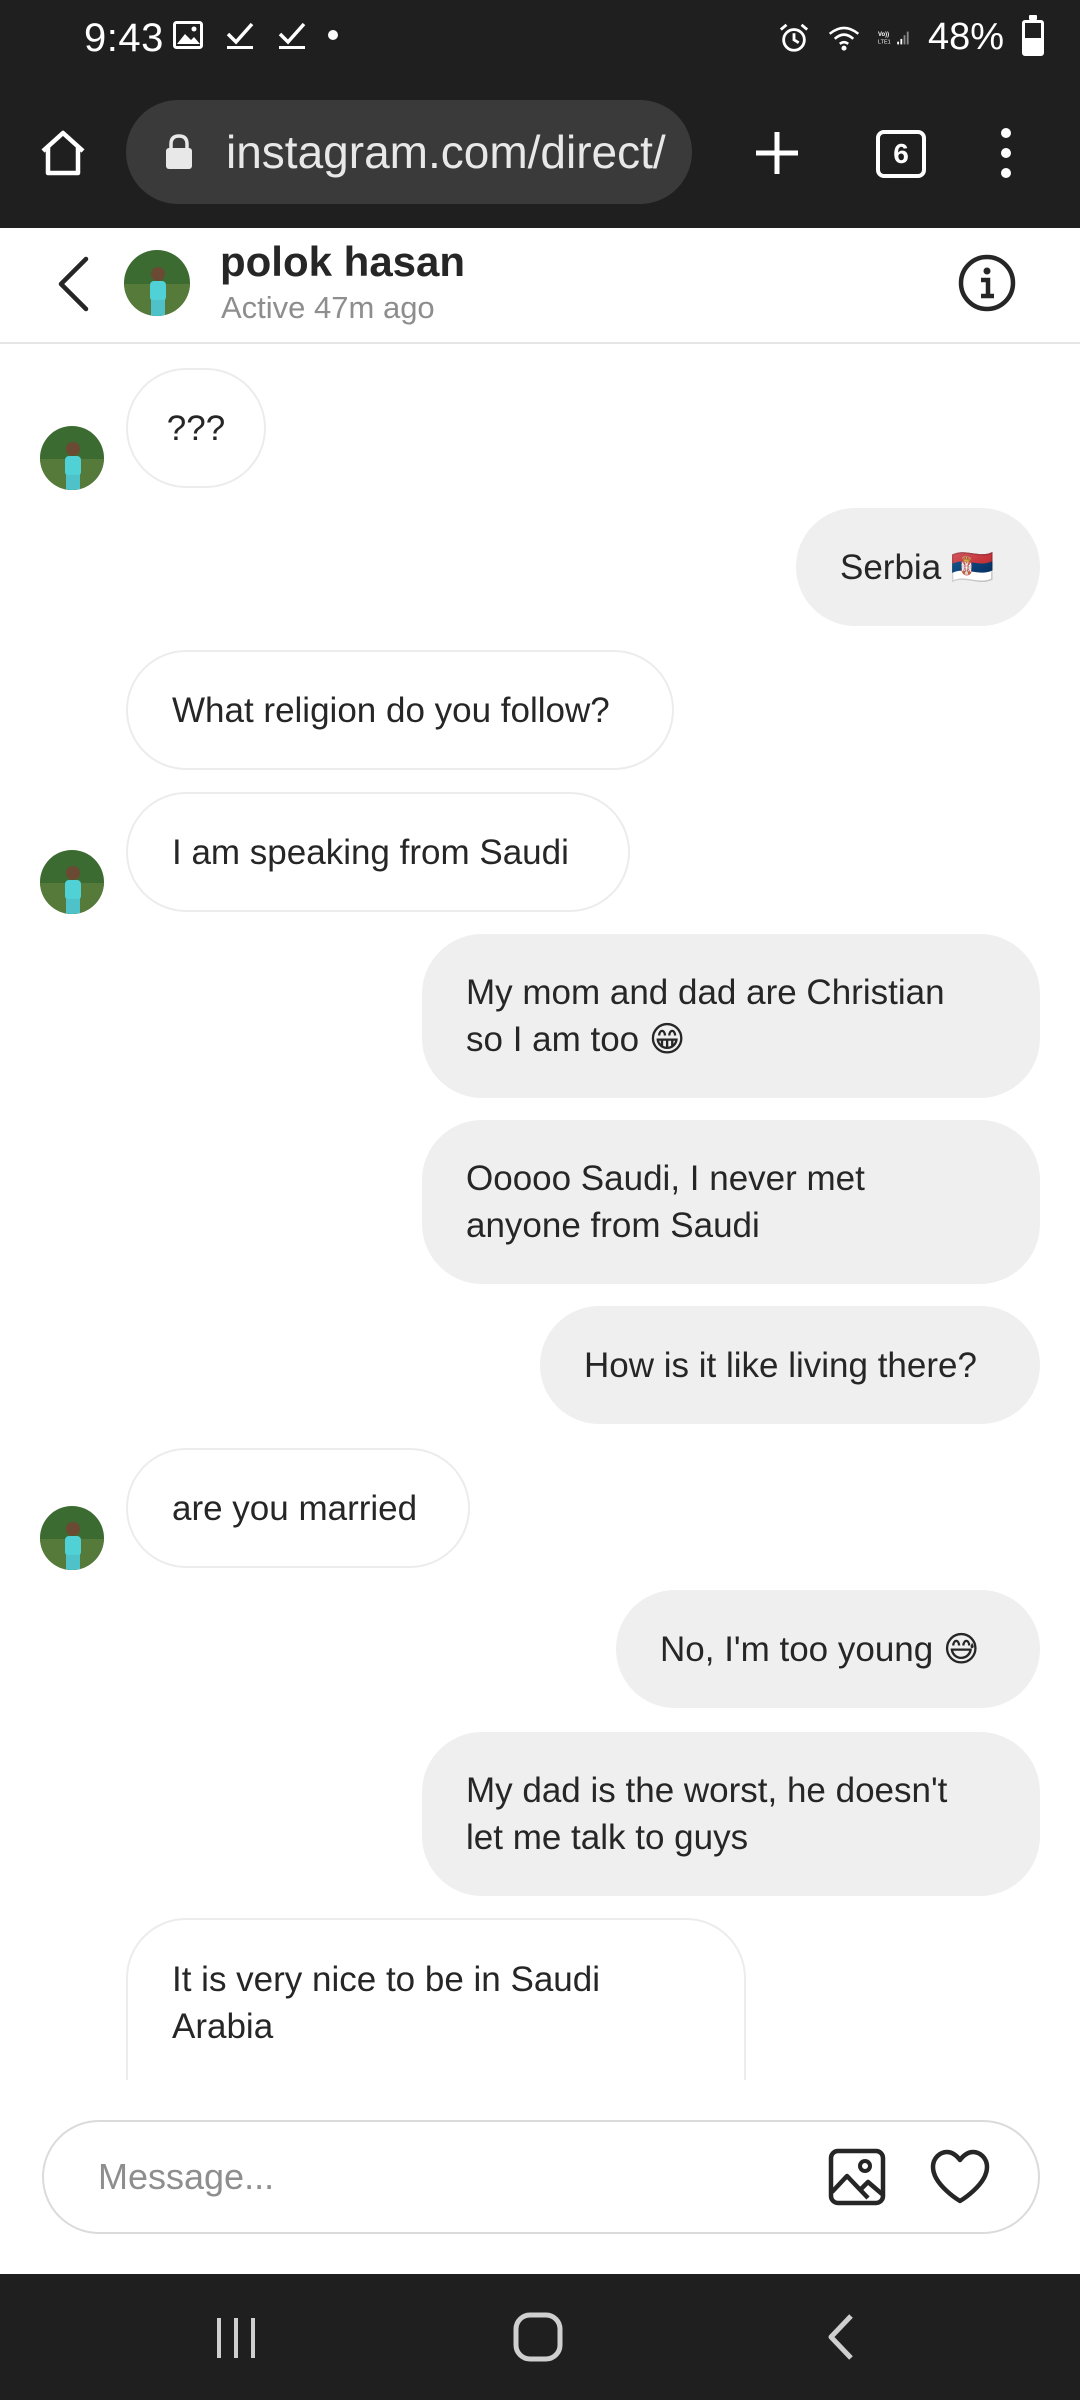 This screenshot has width=1080, height=2400. What do you see at coordinates (911, 36) in the screenshot?
I see `status-indicators: Vo)) LTE1 48%` at bounding box center [911, 36].